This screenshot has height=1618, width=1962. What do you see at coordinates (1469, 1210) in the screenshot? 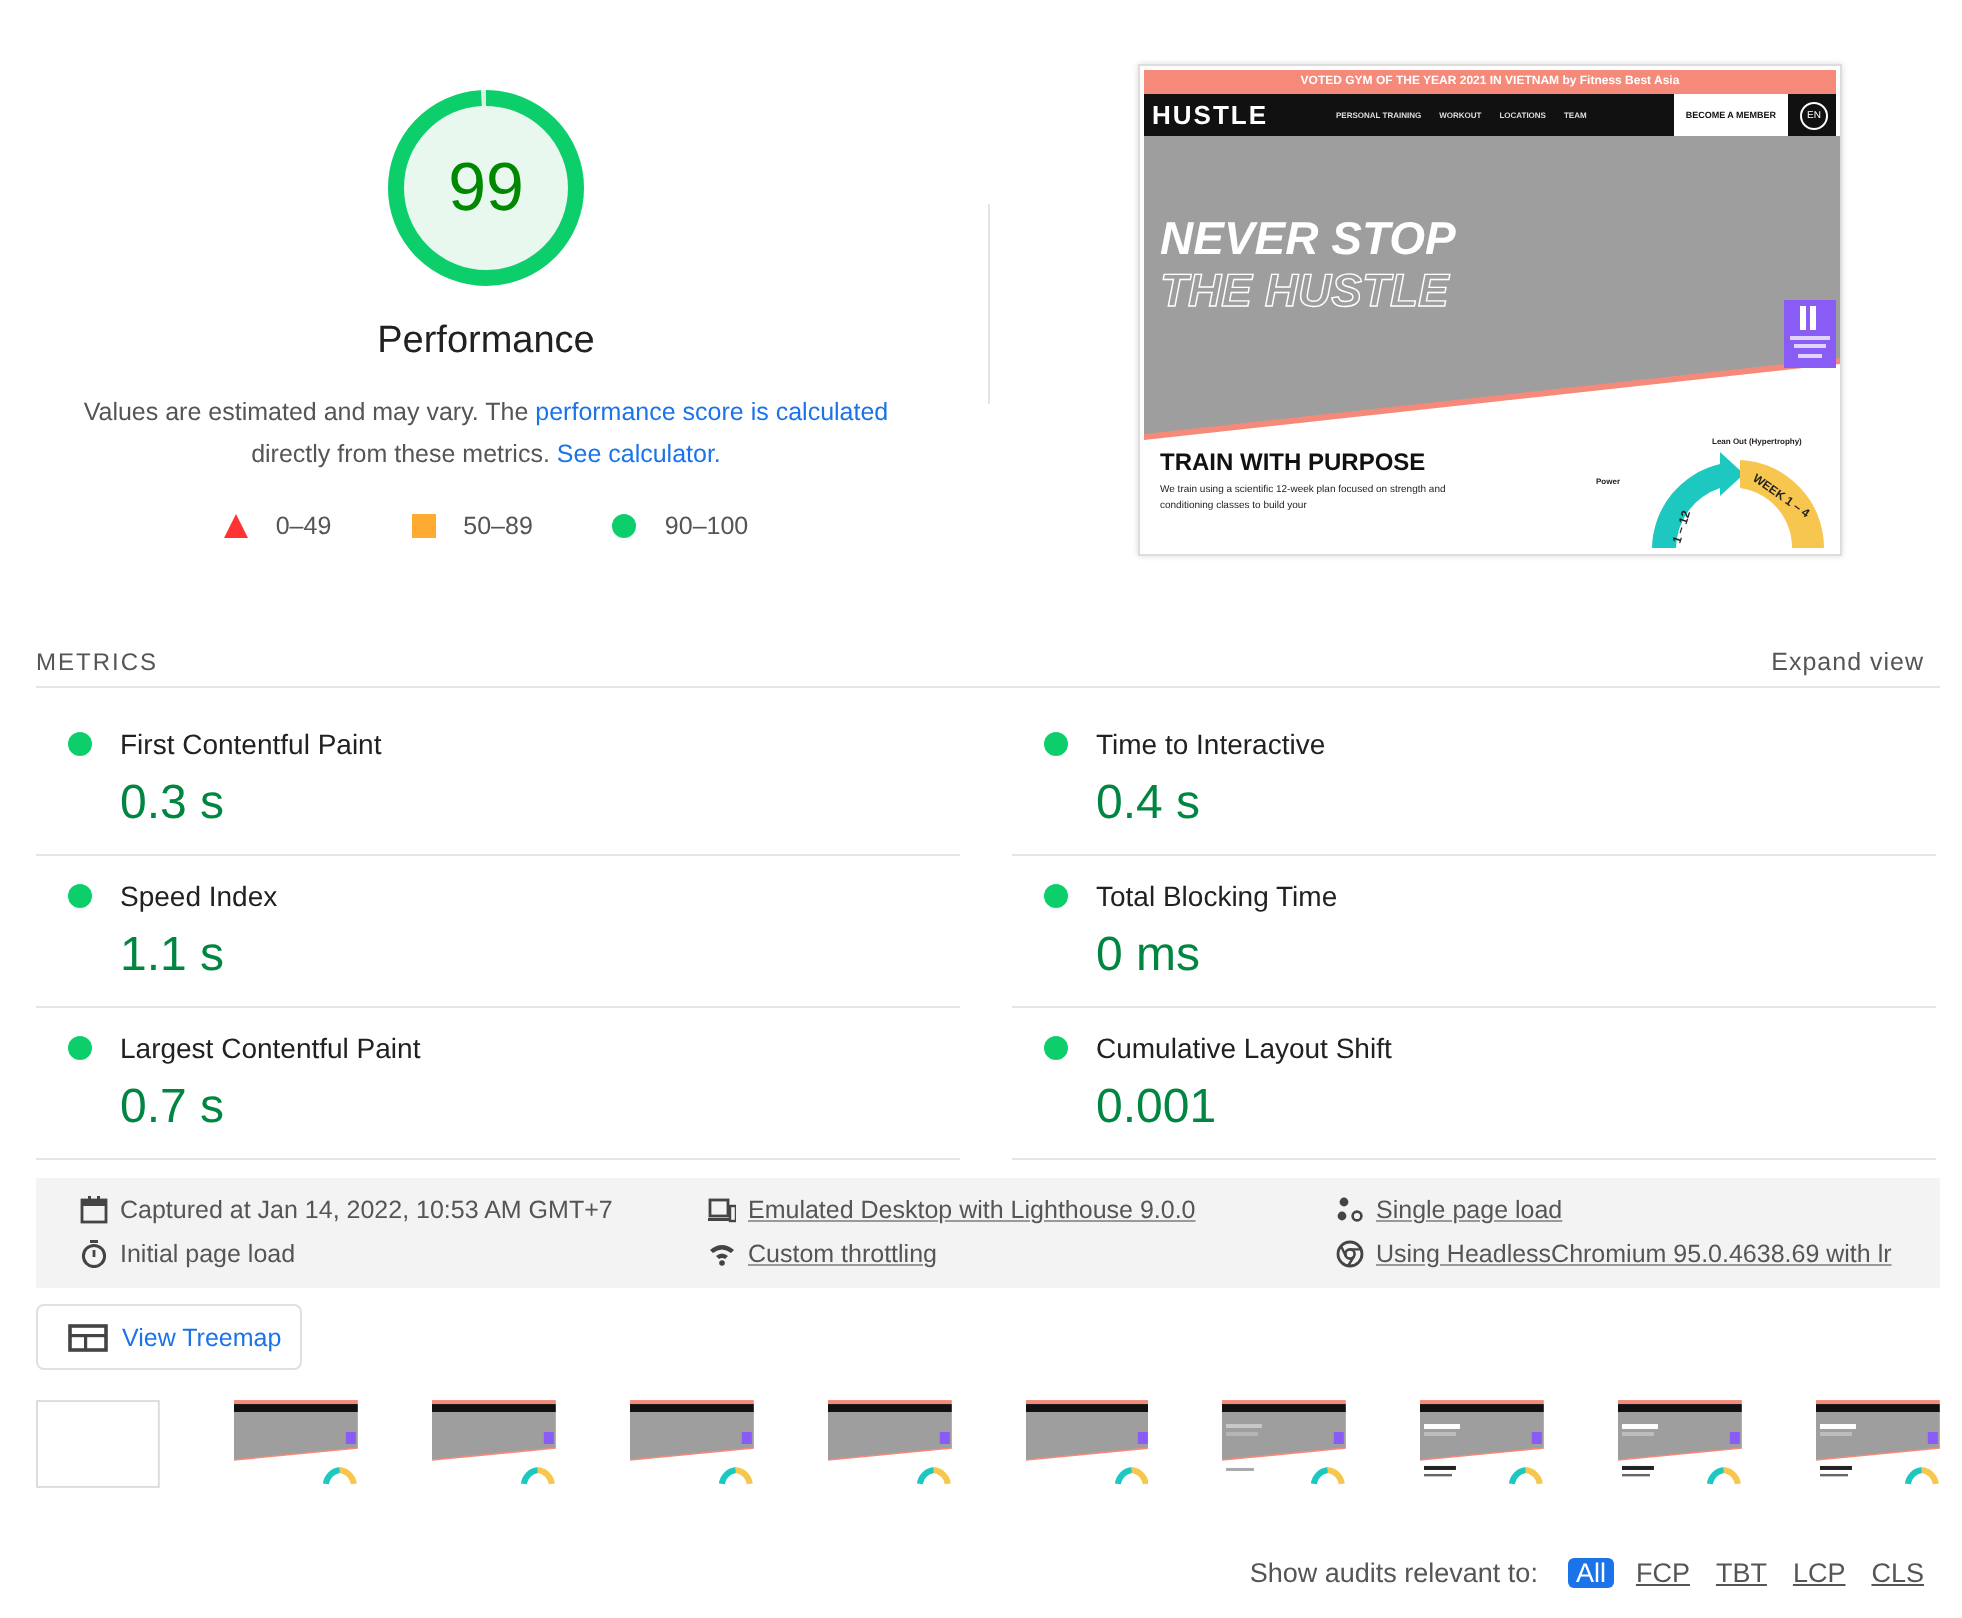
I see `info-link: Single page load` at bounding box center [1469, 1210].